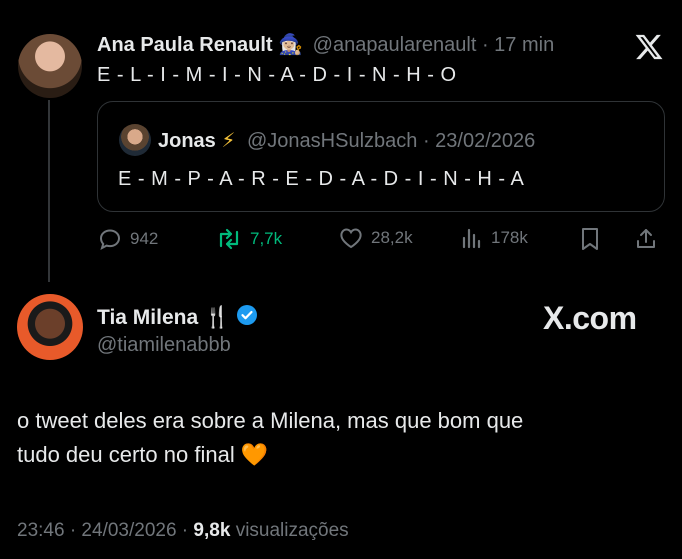 The width and height of the screenshot is (682, 559). Describe the element at coordinates (590, 318) in the screenshot. I see `xcom-watermark: X.com` at that location.